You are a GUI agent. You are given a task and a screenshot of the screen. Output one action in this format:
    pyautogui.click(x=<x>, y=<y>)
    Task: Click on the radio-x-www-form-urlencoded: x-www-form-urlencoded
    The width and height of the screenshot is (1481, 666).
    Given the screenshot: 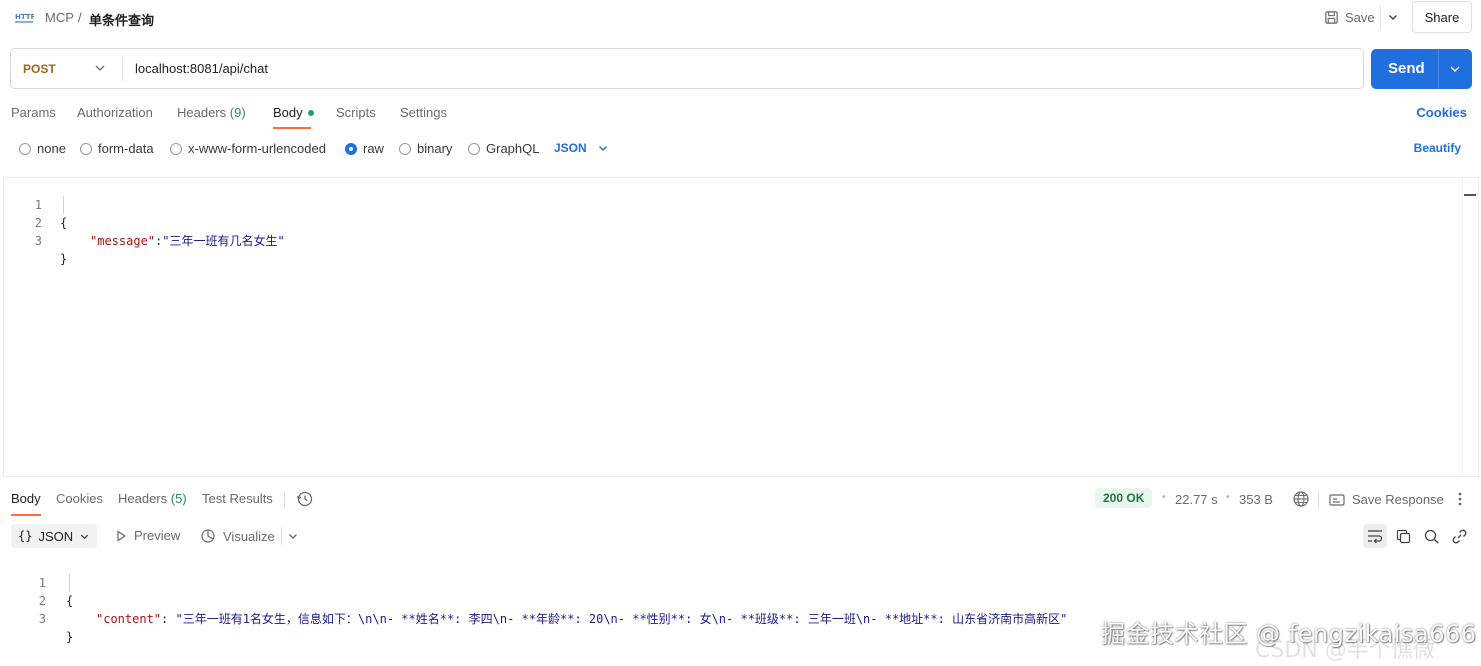 What is the action you would take?
    pyautogui.click(x=248, y=148)
    